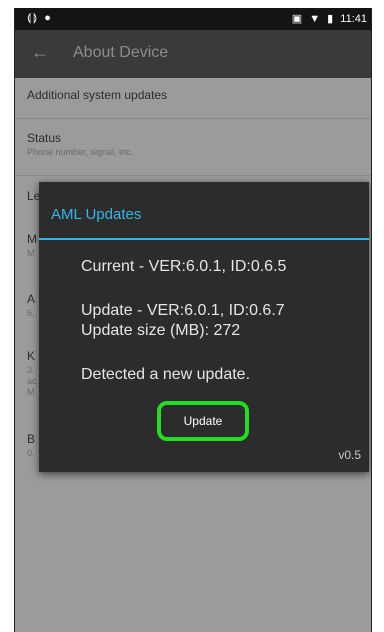 Image resolution: width=384 pixels, height=632 pixels. I want to click on back-arrow-icon: ←, so click(40, 52).